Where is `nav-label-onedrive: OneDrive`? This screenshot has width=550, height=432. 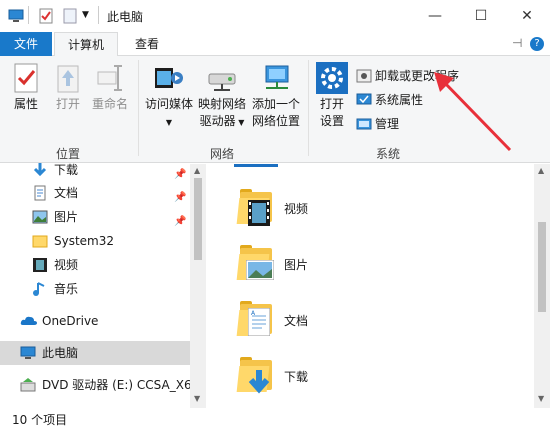
nav-label-onedrive: OneDrive is located at coordinates (70, 321).